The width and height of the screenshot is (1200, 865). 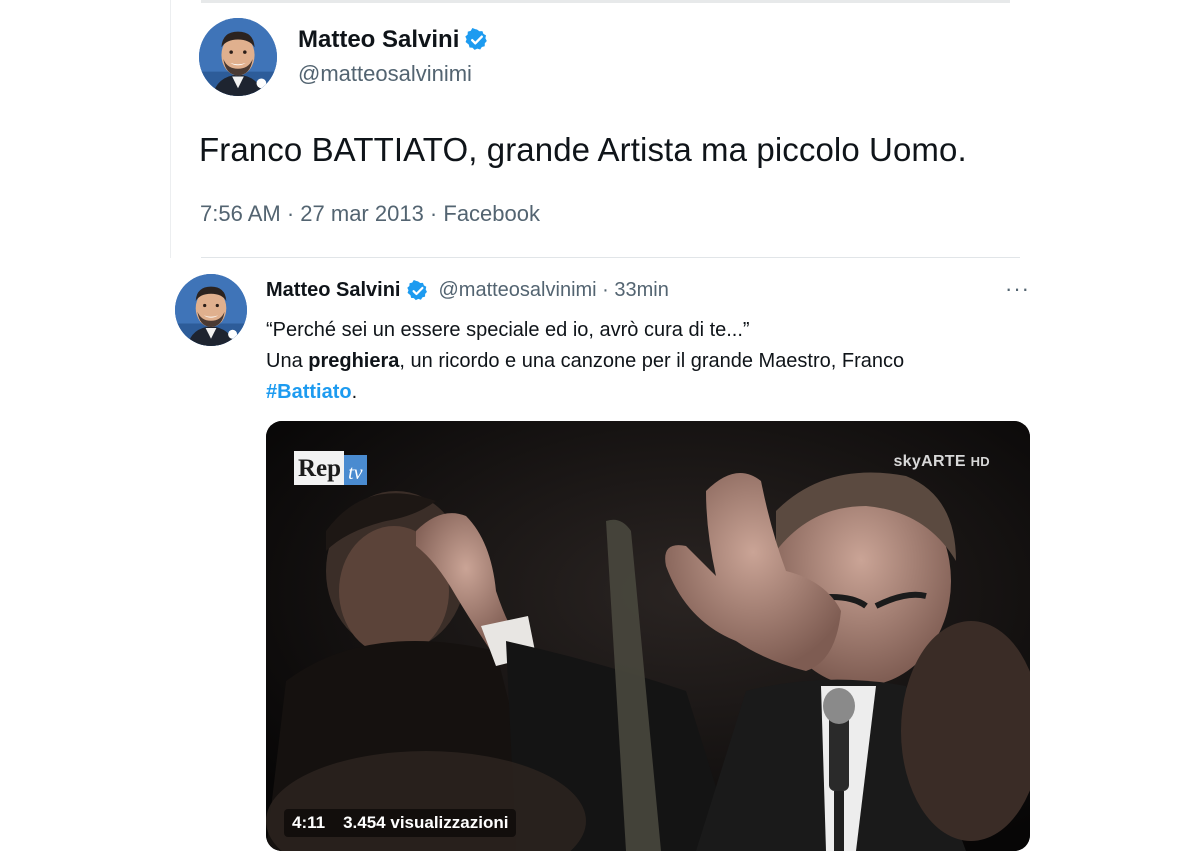 What do you see at coordinates (309, 822) in the screenshot?
I see `video-duration: 4:11` at bounding box center [309, 822].